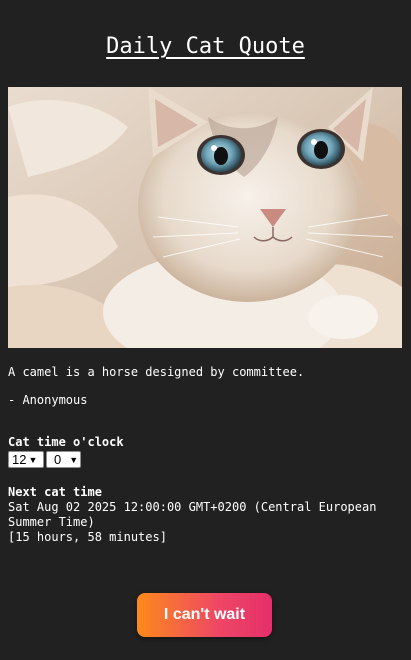 The image size is (411, 660). What do you see at coordinates (48, 400) in the screenshot?
I see `quote-author: - Anonymous` at bounding box center [48, 400].